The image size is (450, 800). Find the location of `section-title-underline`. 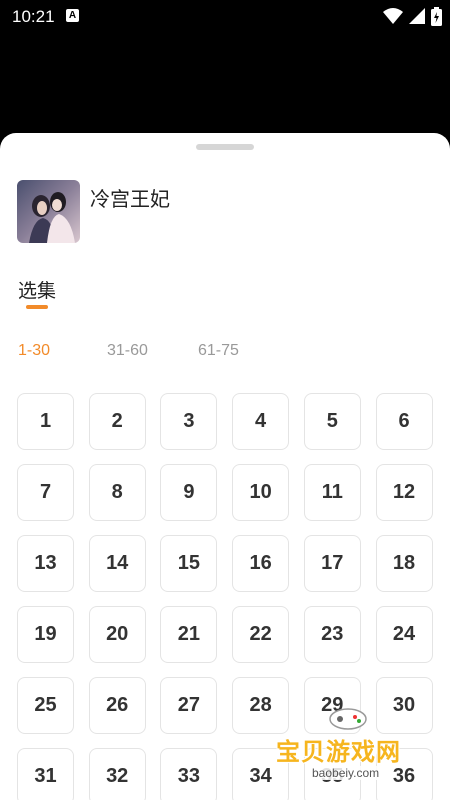

section-title-underline is located at coordinates (37, 307).